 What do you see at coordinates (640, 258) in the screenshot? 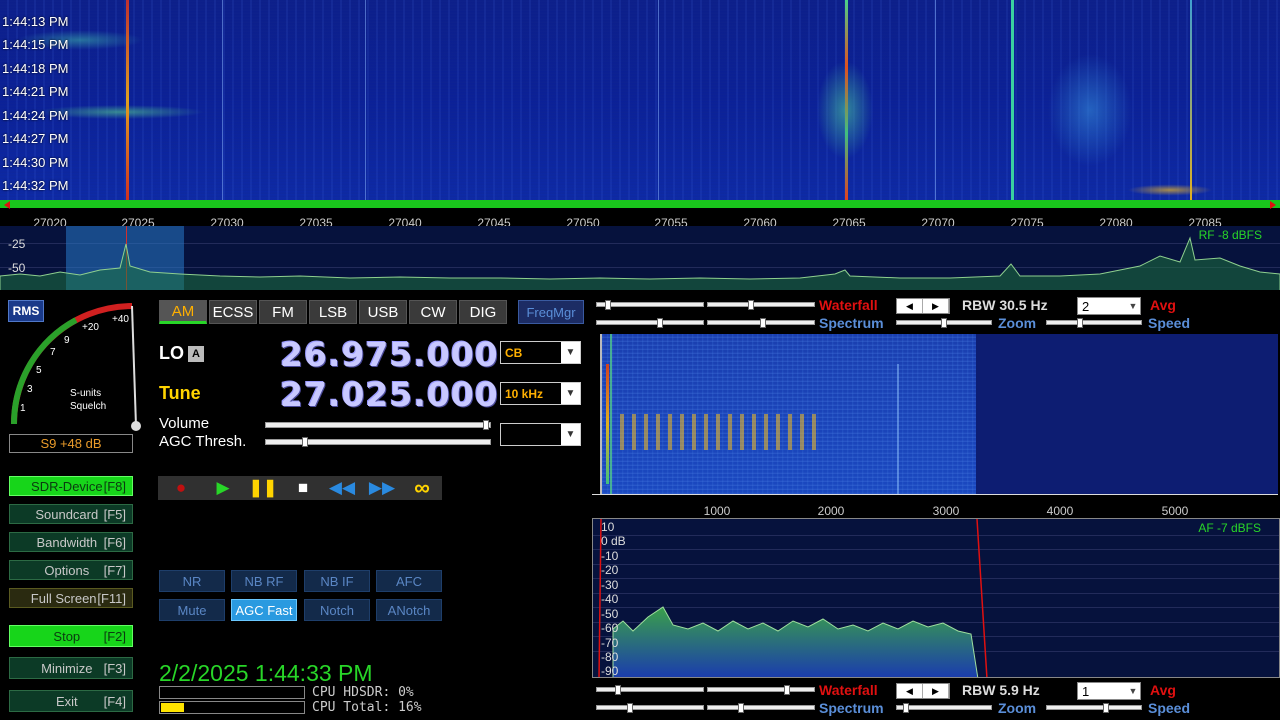
I see `rf-spectrum: -25 -50 RF -8 dBFS` at bounding box center [640, 258].